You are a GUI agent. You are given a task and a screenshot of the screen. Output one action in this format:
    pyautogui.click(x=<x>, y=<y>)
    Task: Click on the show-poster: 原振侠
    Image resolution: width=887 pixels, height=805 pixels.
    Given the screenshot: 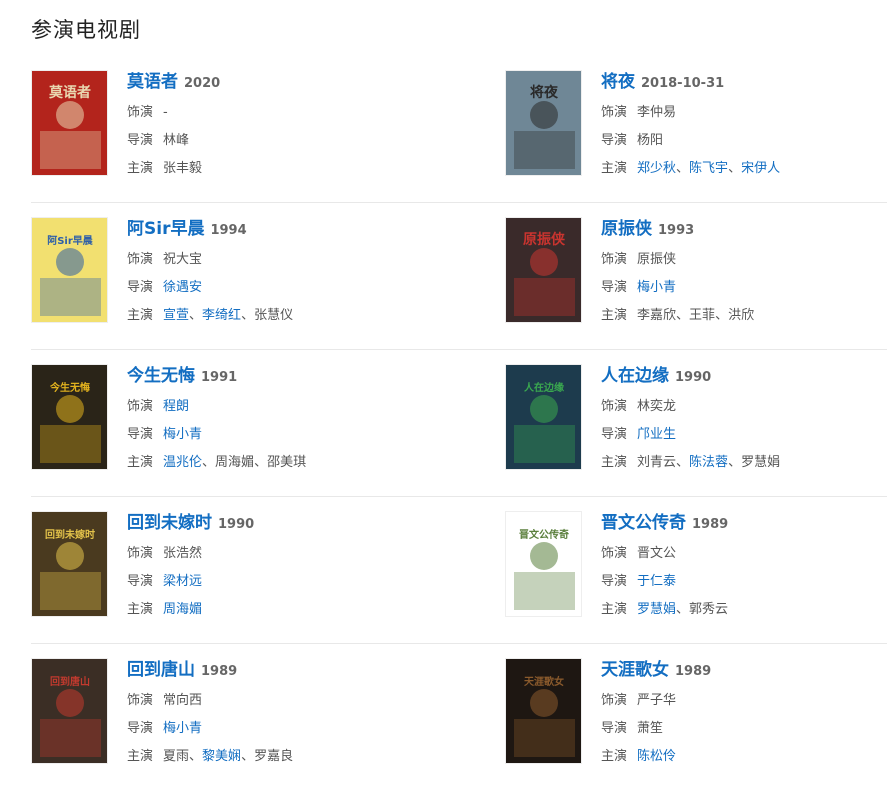 What is the action you would take?
    pyautogui.click(x=543, y=270)
    